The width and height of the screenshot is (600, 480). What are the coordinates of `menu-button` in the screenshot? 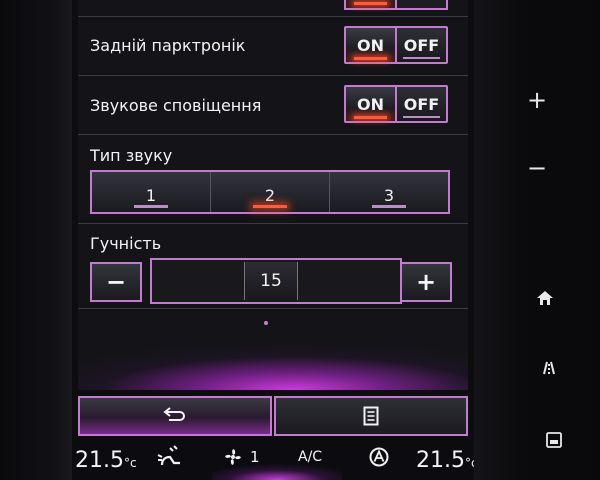 It's located at (371, 416).